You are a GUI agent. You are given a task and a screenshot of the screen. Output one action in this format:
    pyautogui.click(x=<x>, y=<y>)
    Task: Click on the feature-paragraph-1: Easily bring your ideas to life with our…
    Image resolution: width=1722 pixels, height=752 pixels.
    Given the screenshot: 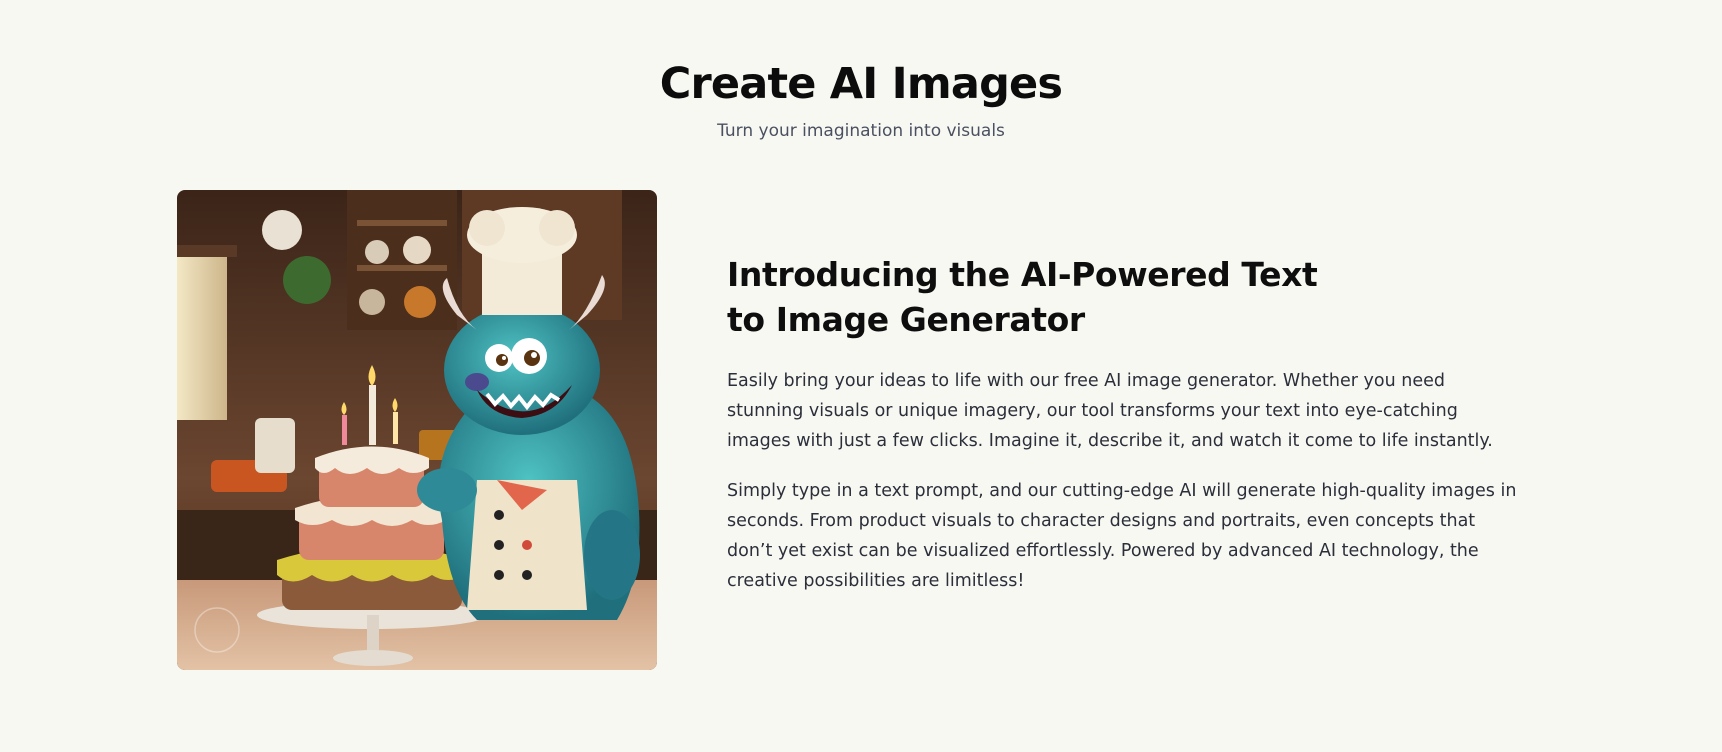 What is the action you would take?
    pyautogui.click(x=1110, y=411)
    